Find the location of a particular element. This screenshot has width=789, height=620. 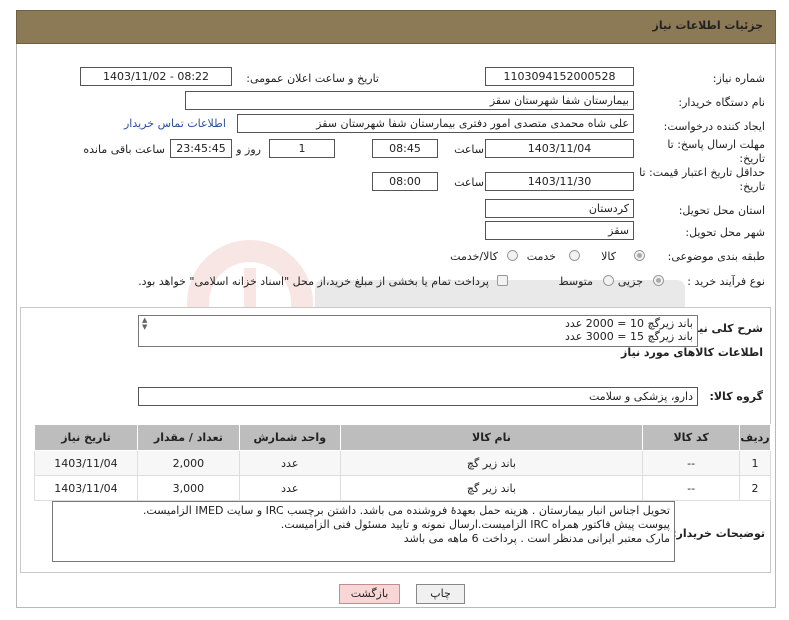

process-radio-medium is located at coordinates (608, 280).